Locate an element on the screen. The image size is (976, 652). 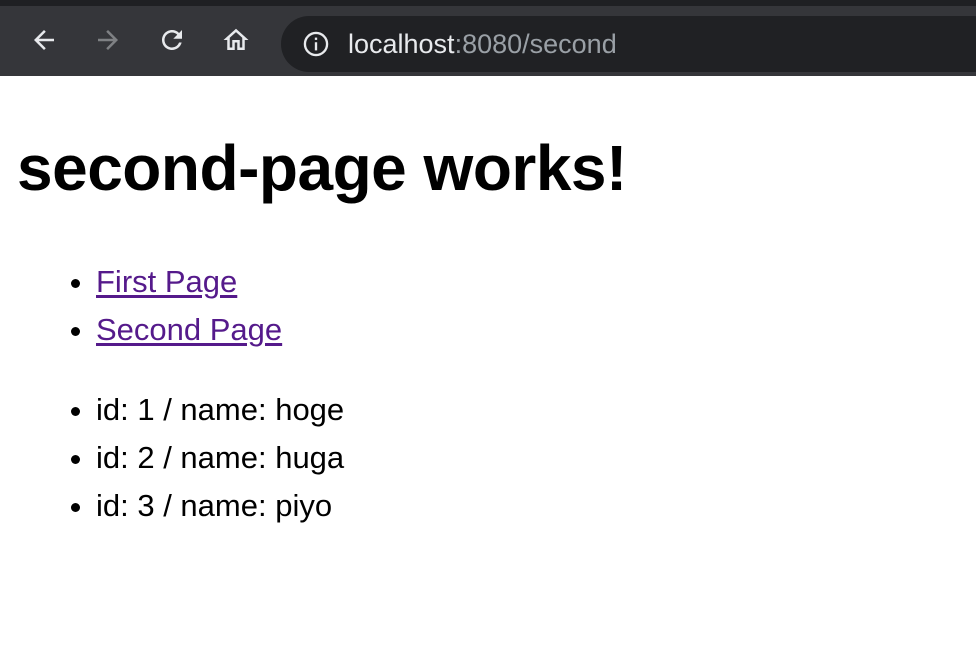
forward-button is located at coordinates (108, 40).